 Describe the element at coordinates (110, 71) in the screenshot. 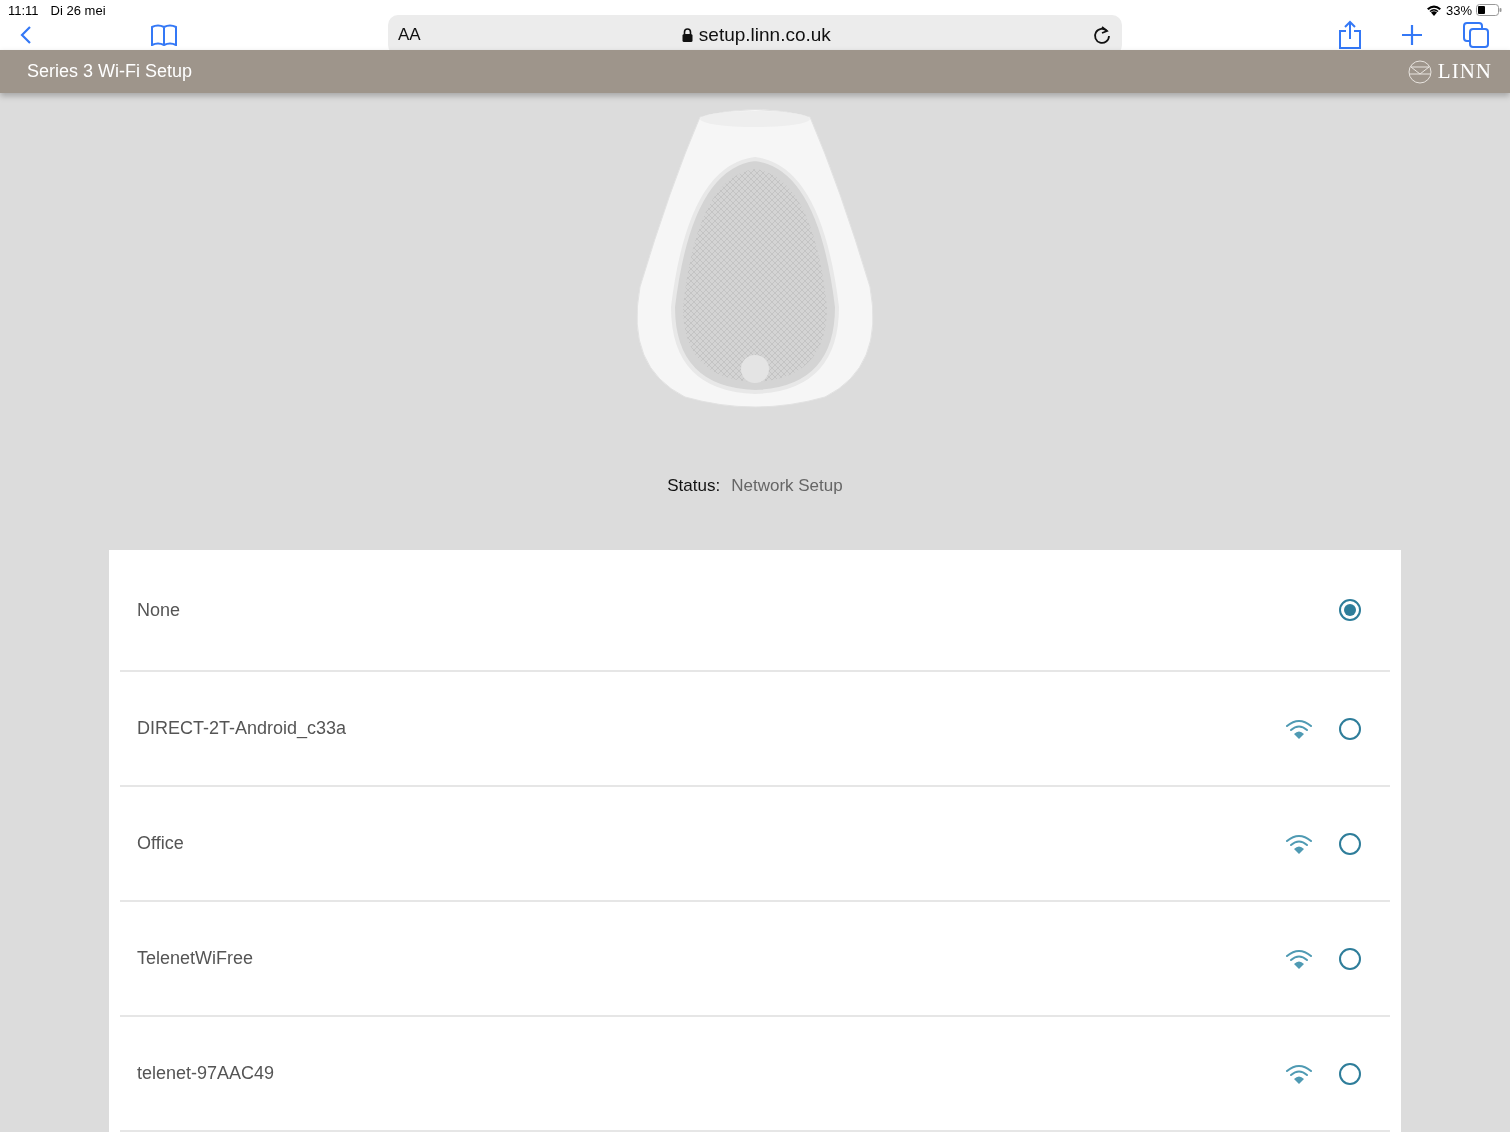

I see `page-title: Series 3 Wi-Fi Setup` at that location.